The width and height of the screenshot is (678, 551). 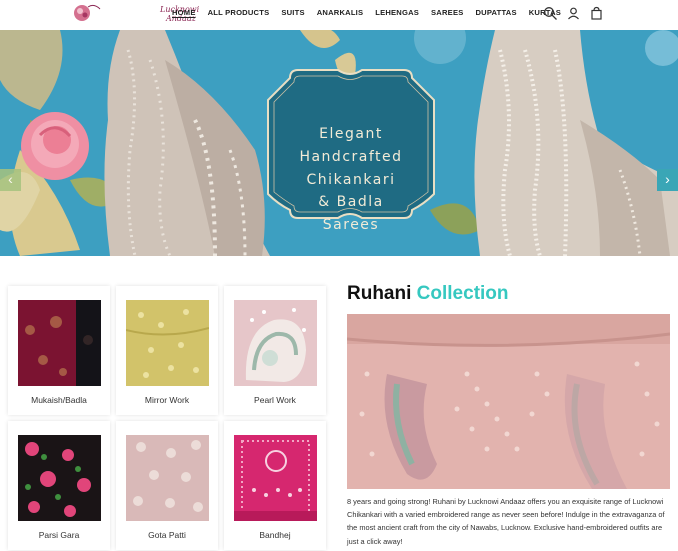 I want to click on banner-prev-button: ‹, so click(x=10, y=180).